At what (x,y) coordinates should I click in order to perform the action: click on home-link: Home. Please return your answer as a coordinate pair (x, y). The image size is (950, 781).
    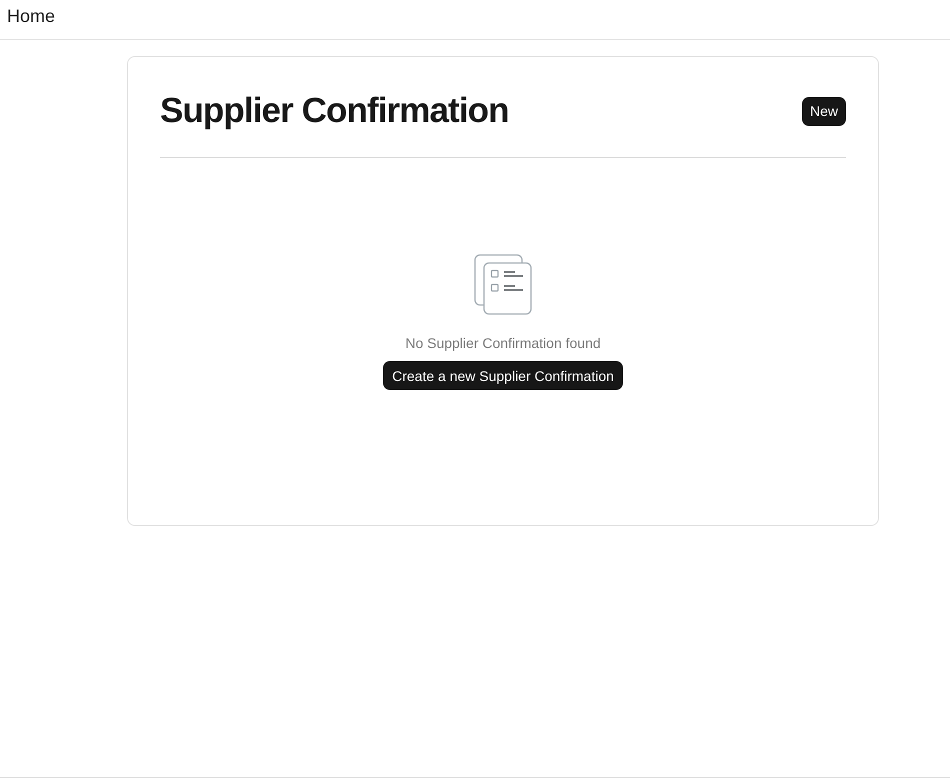
    Looking at the image, I should click on (31, 15).